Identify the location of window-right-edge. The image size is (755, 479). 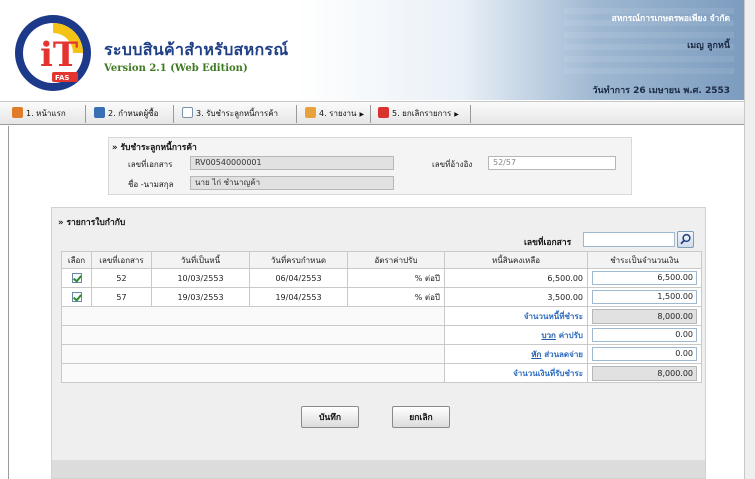
(749, 239).